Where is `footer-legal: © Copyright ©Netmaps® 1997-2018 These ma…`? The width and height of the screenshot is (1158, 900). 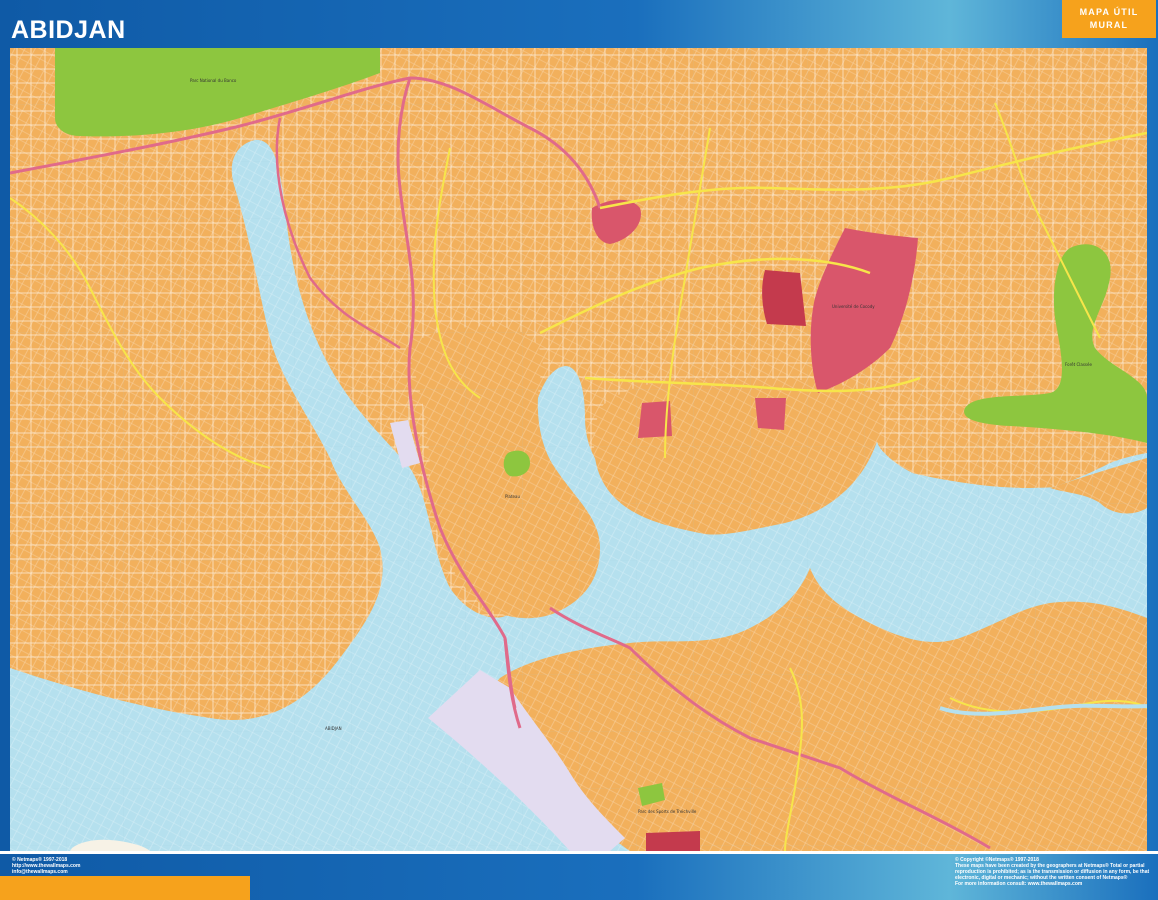 footer-legal: © Copyright ©Netmaps® 1997-2018 These ma… is located at coordinates (1053, 872).